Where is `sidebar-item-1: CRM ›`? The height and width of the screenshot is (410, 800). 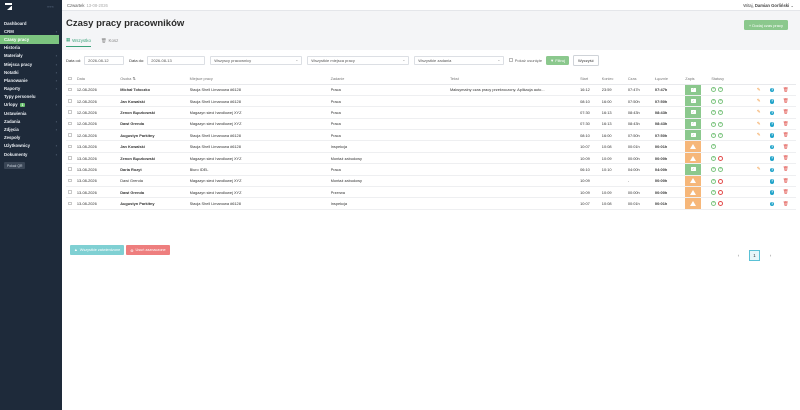
sidebar-item-1: CRM › is located at coordinates (31, 31).